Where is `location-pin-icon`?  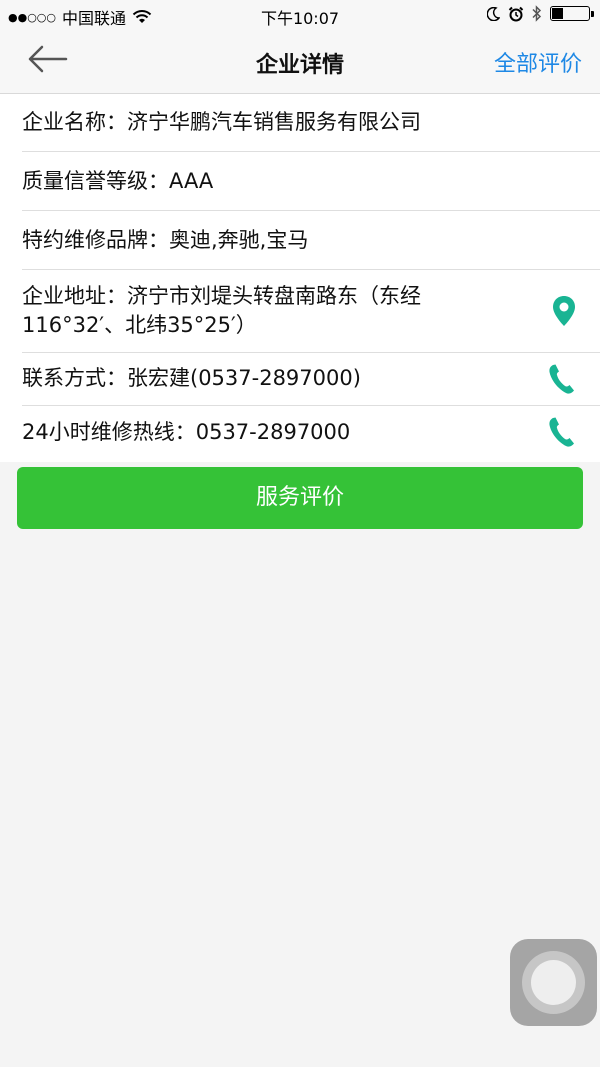
location-pin-icon is located at coordinates (564, 311).